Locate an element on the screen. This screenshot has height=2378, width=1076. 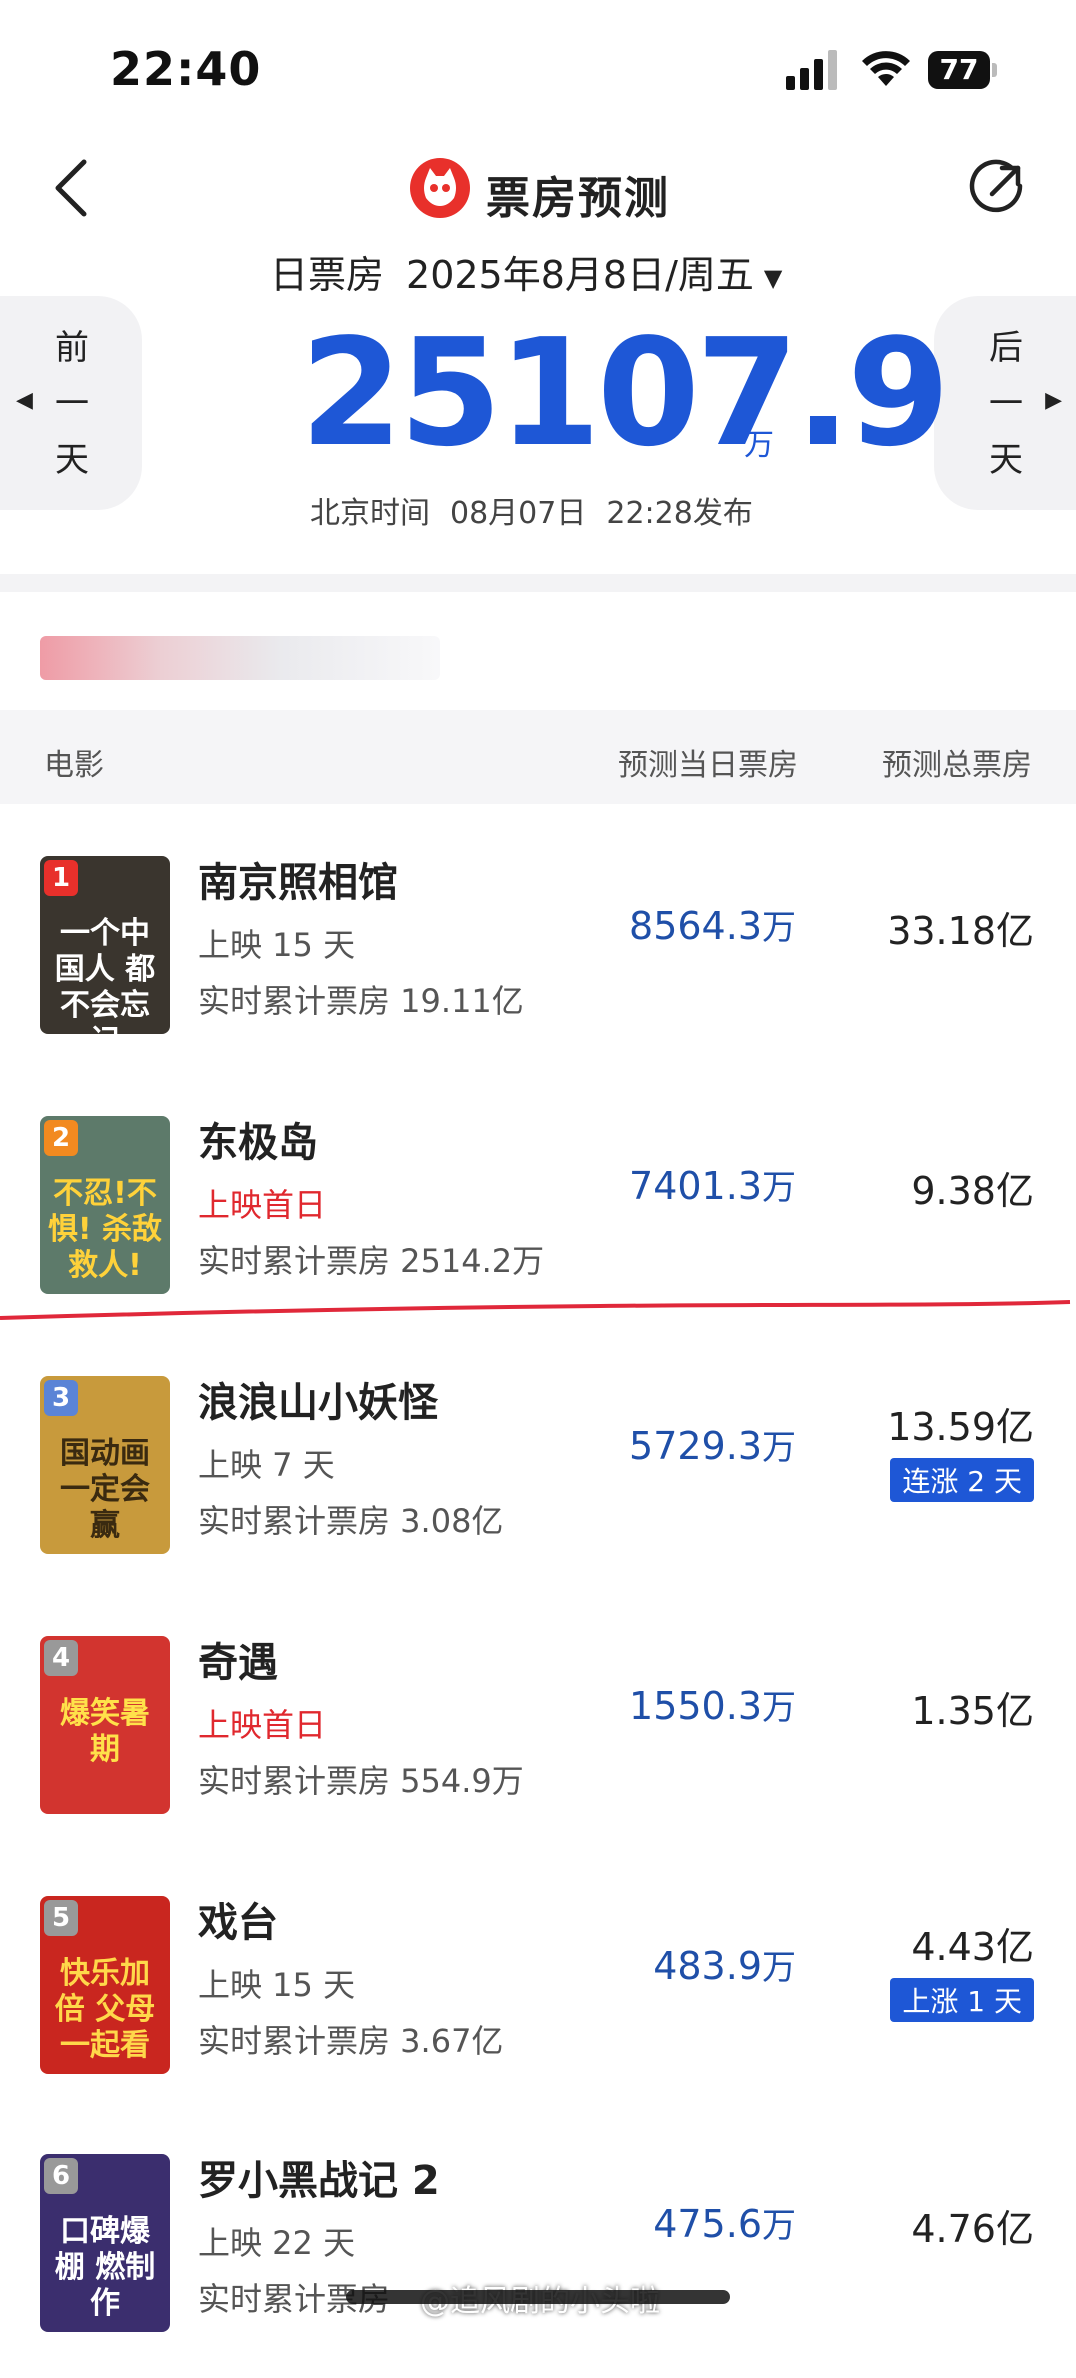
blurred-banner is located at coordinates (240, 658).